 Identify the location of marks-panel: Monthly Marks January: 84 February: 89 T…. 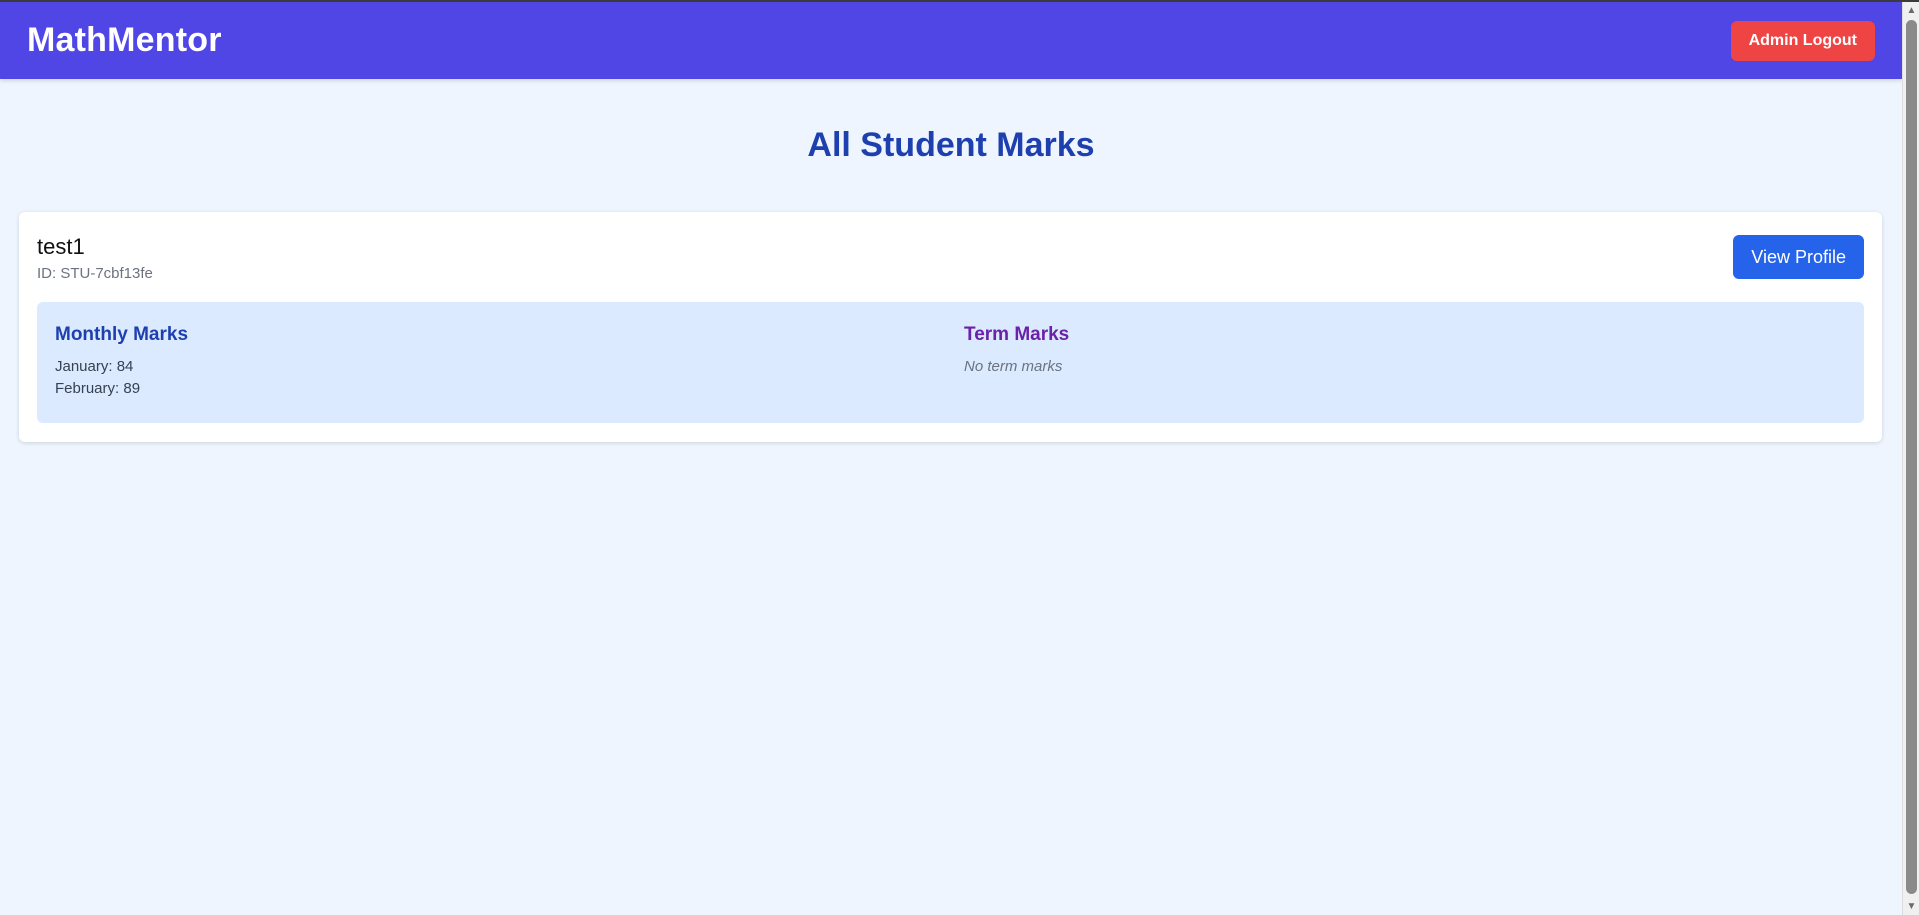
(950, 362).